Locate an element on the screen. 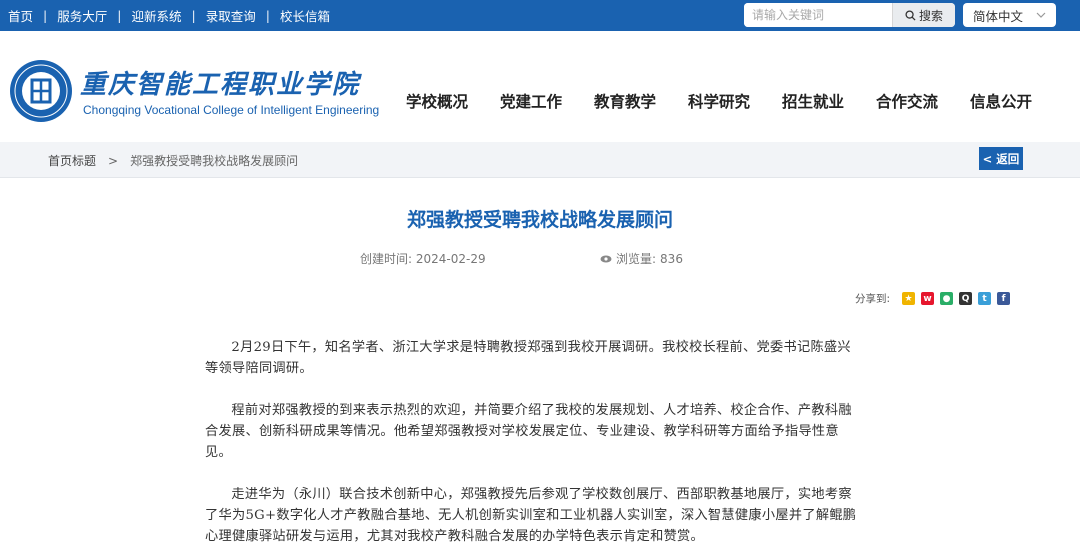 This screenshot has width=1080, height=555. share-bar: 分享到: ★ w ● Q t f is located at coordinates (933, 298).